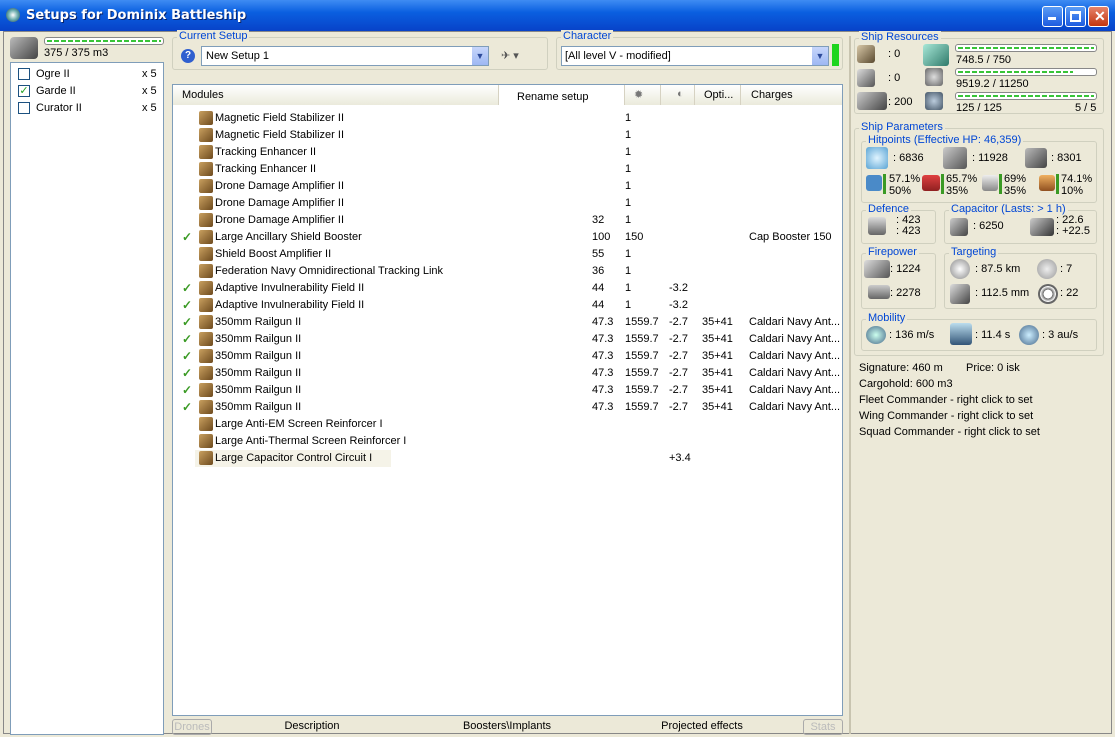 The width and height of the screenshot is (1115, 737). What do you see at coordinates (678, 305) in the screenshot?
I see `module-dmg: -3.2` at bounding box center [678, 305].